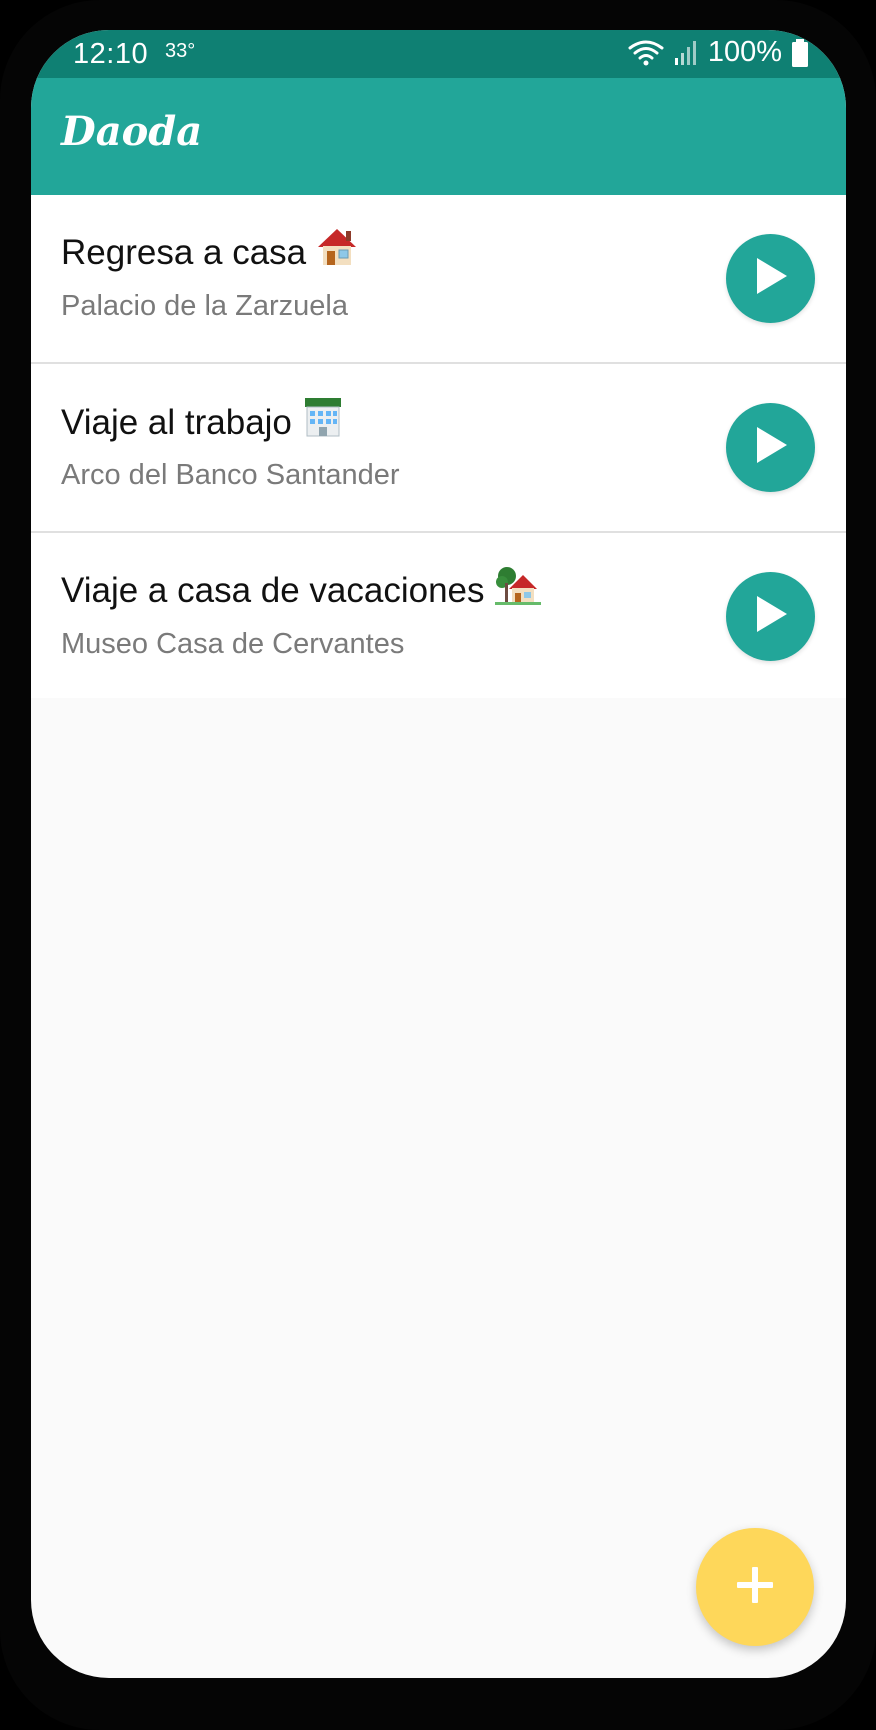 The height and width of the screenshot is (1730, 876). What do you see at coordinates (132, 131) in the screenshot?
I see `app-title: Daoda` at bounding box center [132, 131].